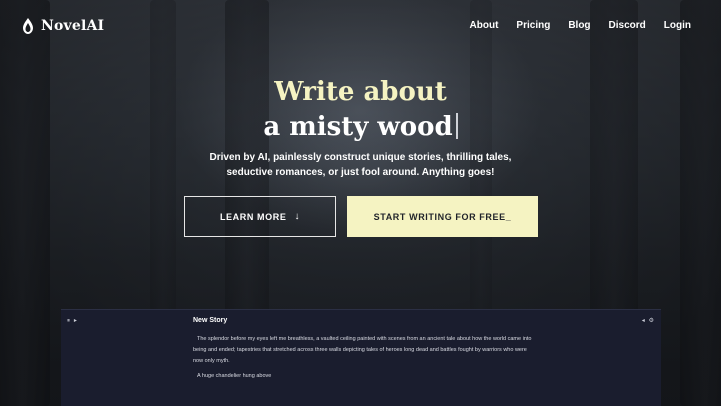 The width and height of the screenshot is (721, 406). I want to click on quill-flame-icon, so click(28, 26).